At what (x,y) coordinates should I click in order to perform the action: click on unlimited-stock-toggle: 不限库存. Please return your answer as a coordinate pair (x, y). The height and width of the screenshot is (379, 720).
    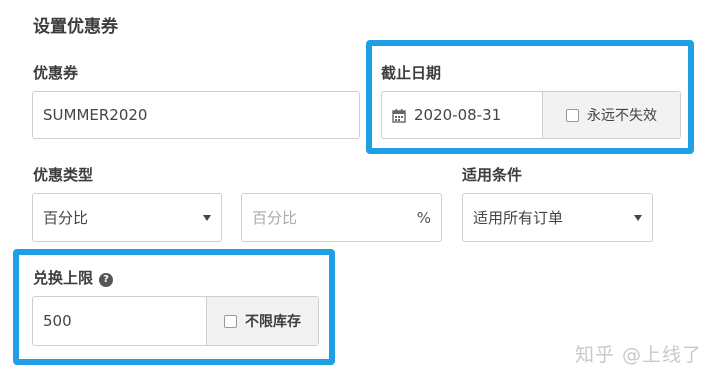
    Looking at the image, I should click on (262, 321).